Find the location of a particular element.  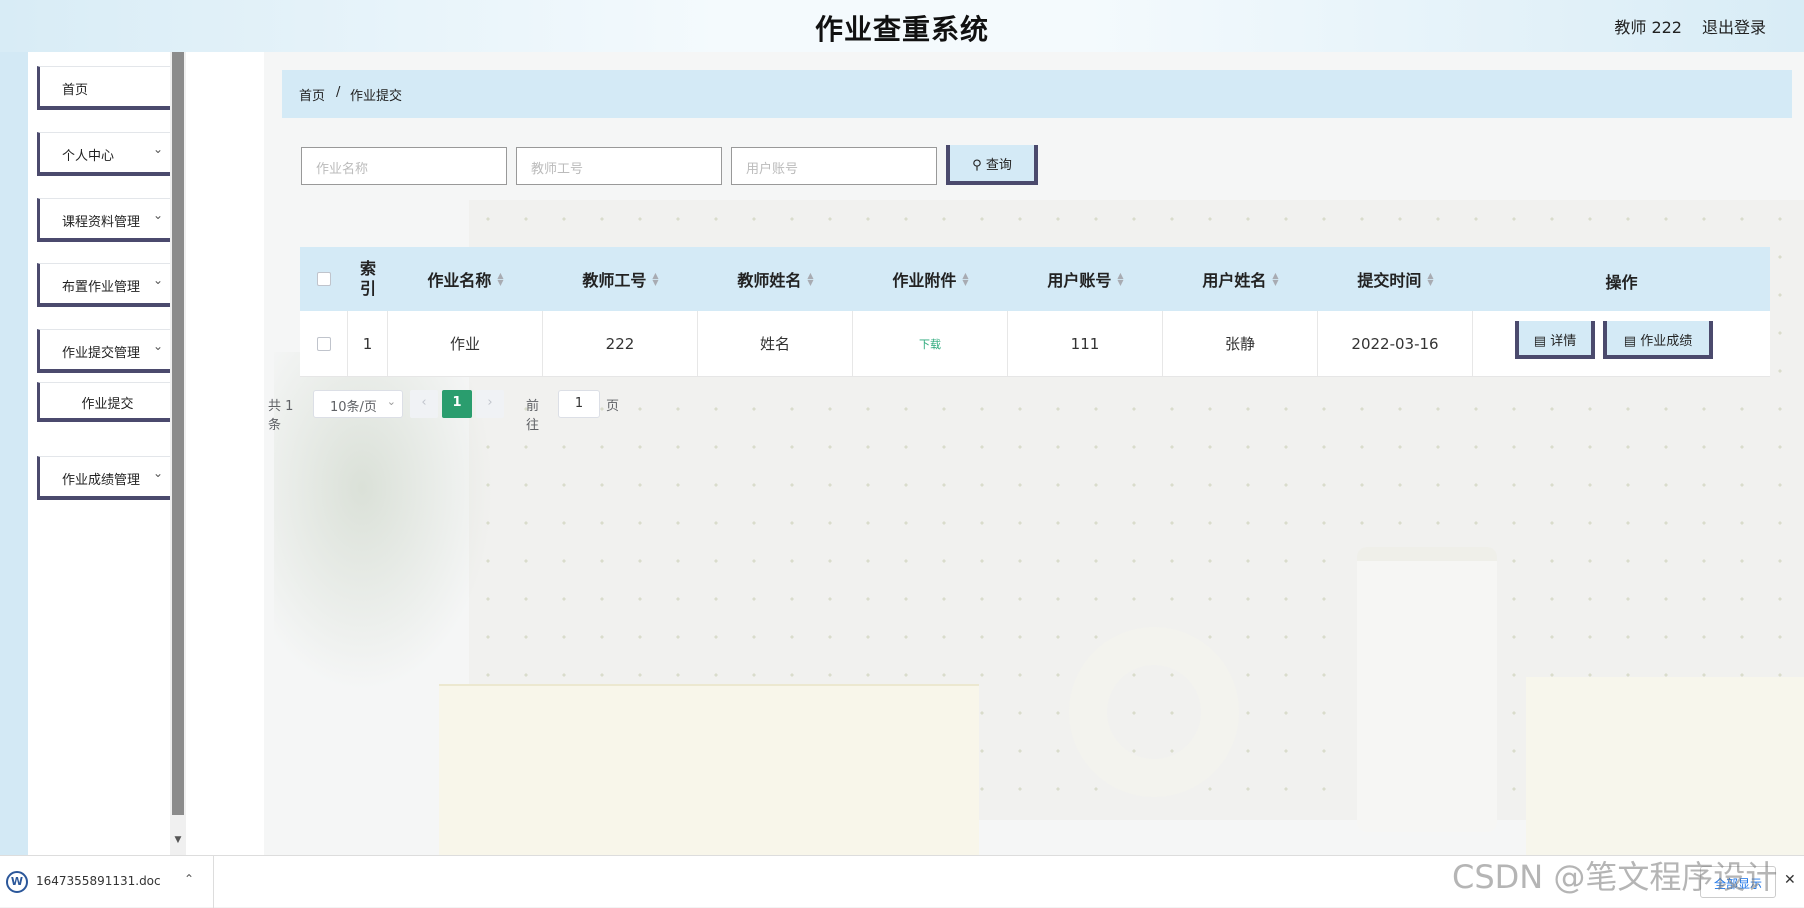

header-actions: 操作 is located at coordinates (1621, 279).